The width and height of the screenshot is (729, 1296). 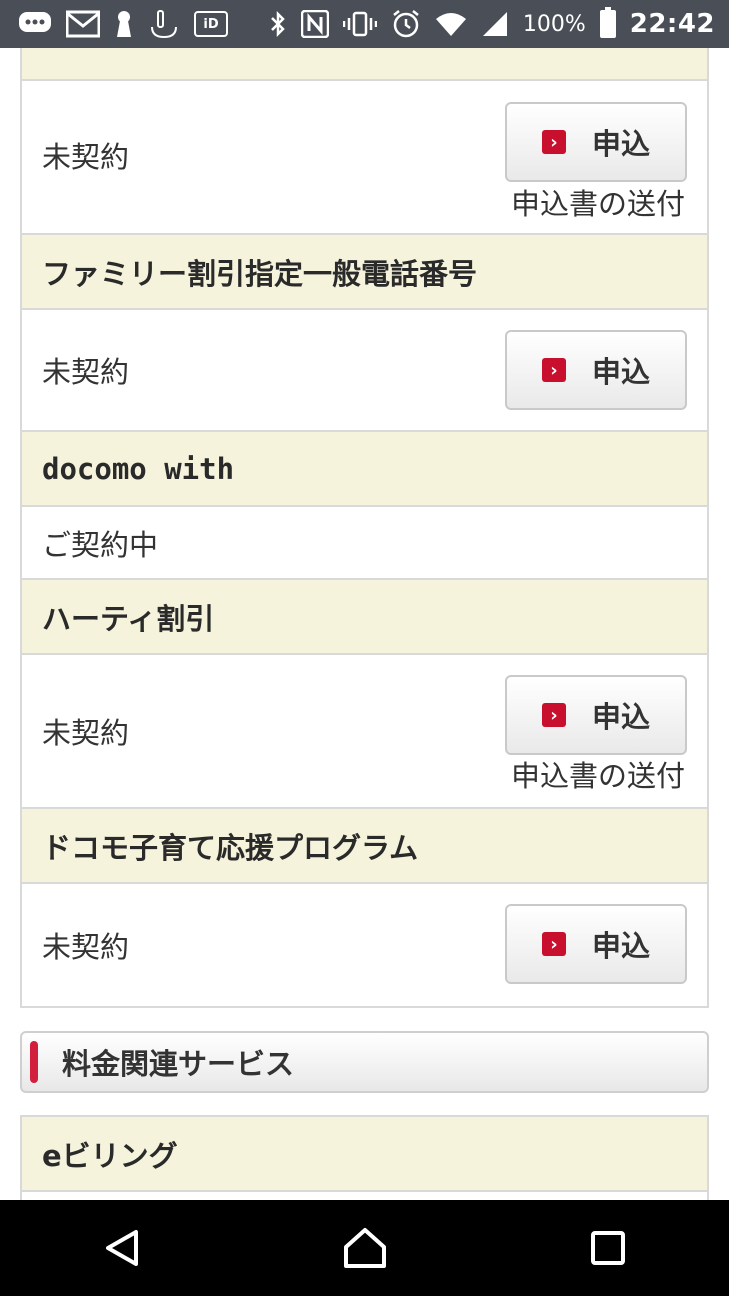 I want to click on service-title: eビリング, so click(x=110, y=1155).